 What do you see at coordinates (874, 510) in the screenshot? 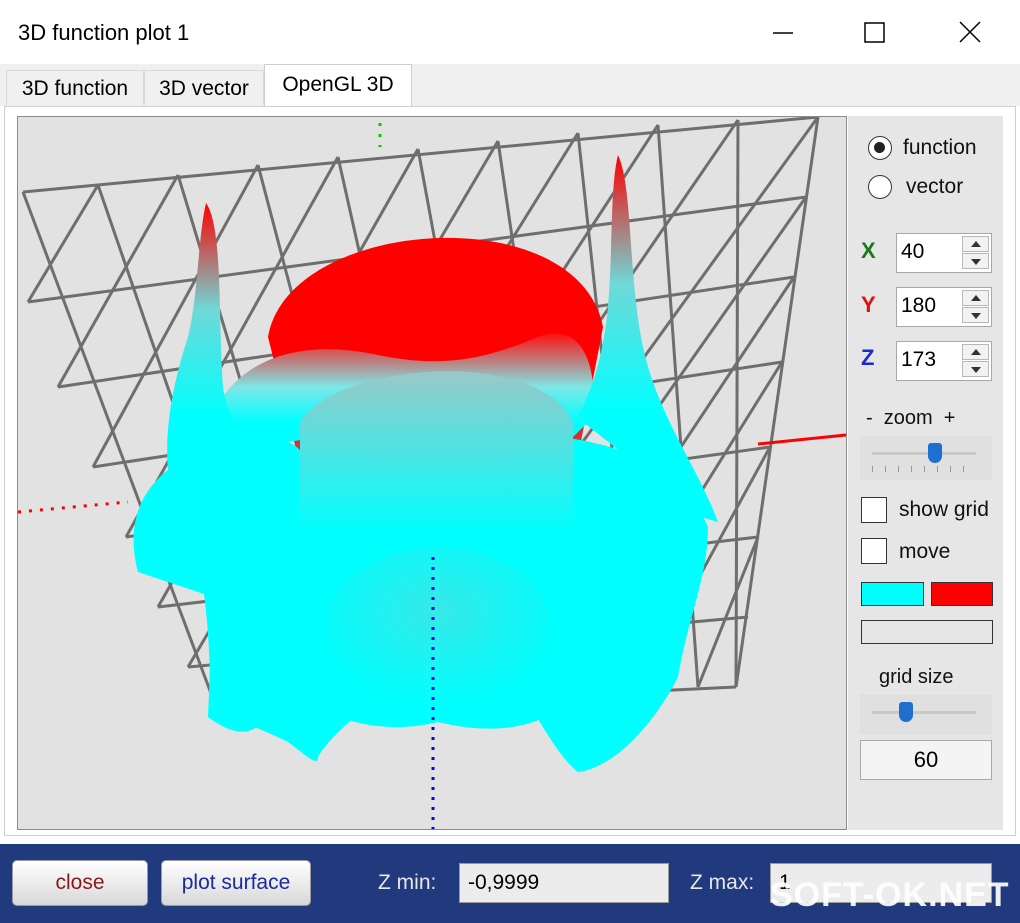
I see `show-grid-checkbox` at bounding box center [874, 510].